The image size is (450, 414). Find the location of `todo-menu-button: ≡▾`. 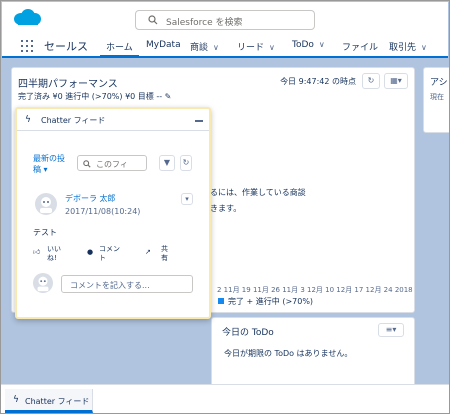

todo-menu-button: ≡▾ is located at coordinates (391, 330).